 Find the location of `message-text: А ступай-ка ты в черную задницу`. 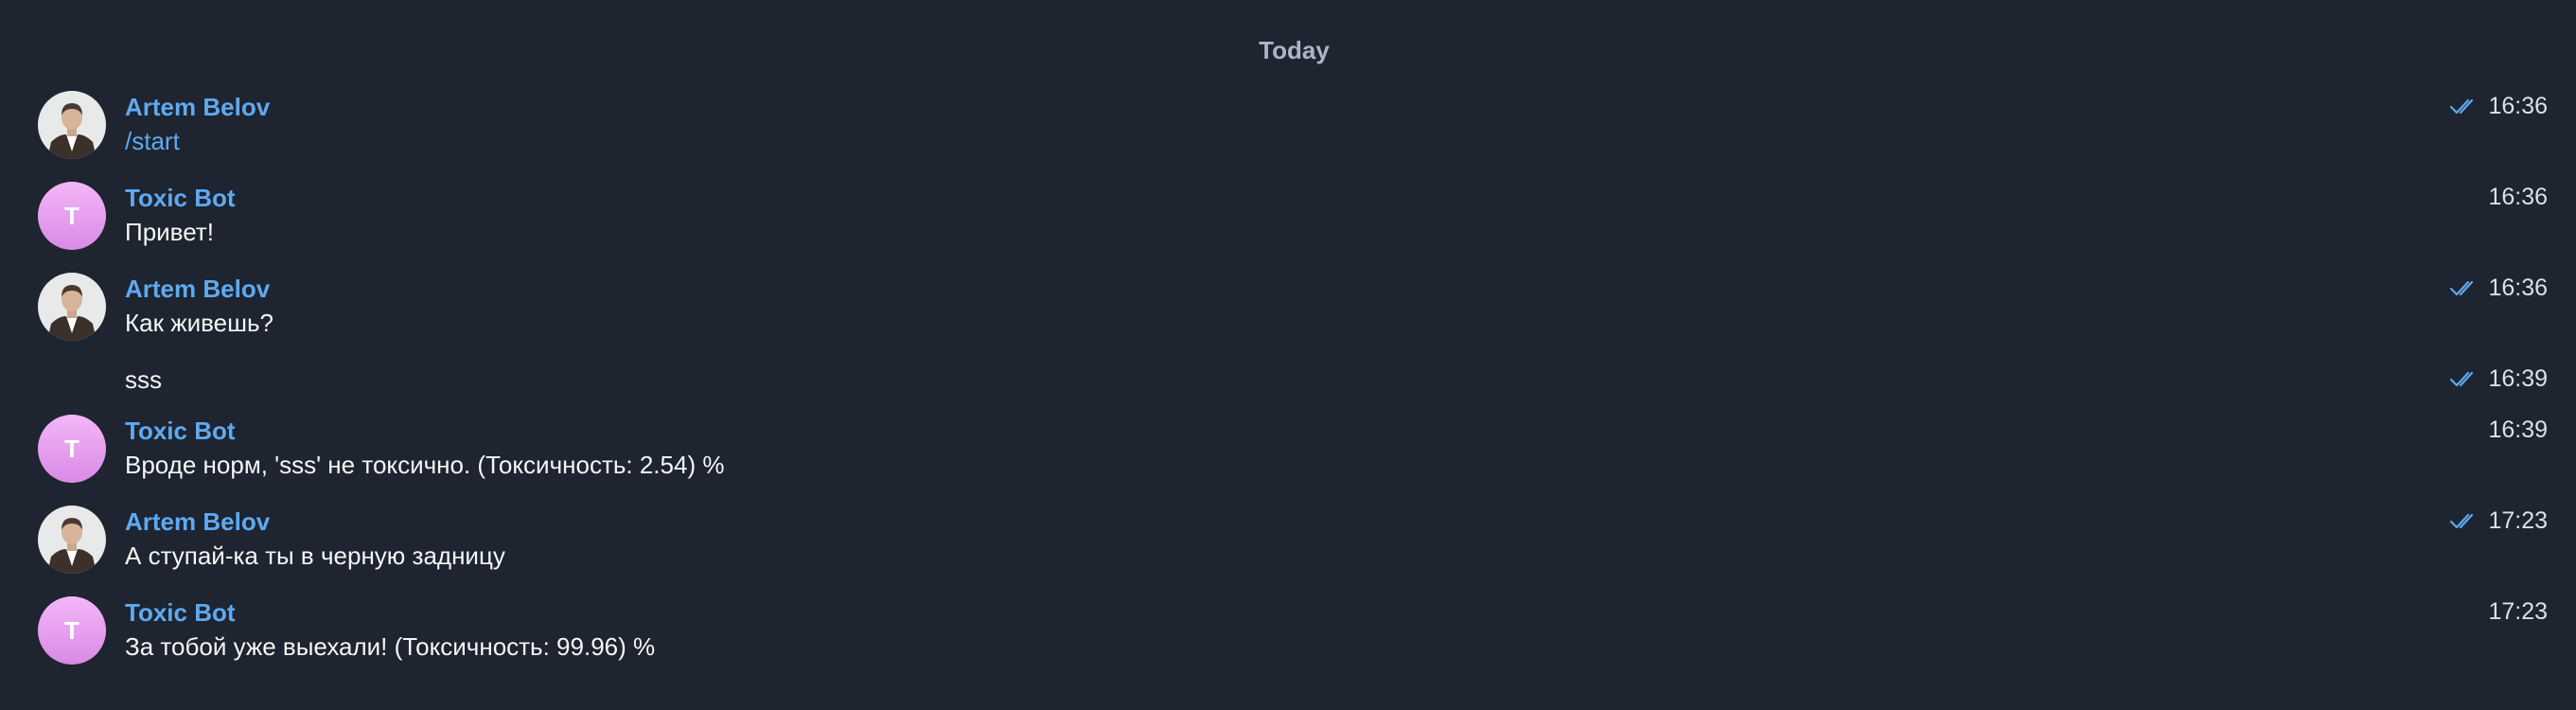

message-text: А ступай-ка ты в черную задницу is located at coordinates (315, 555).